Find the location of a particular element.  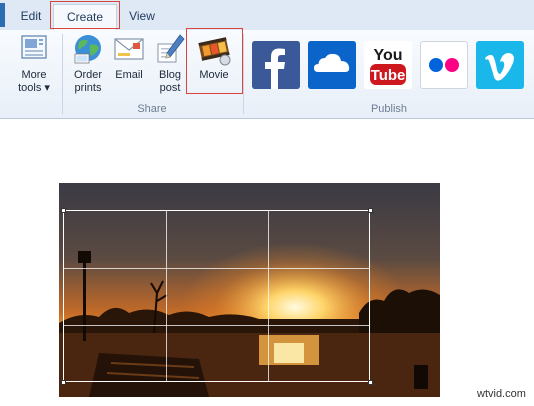

app-menu-button is located at coordinates (2, 15).